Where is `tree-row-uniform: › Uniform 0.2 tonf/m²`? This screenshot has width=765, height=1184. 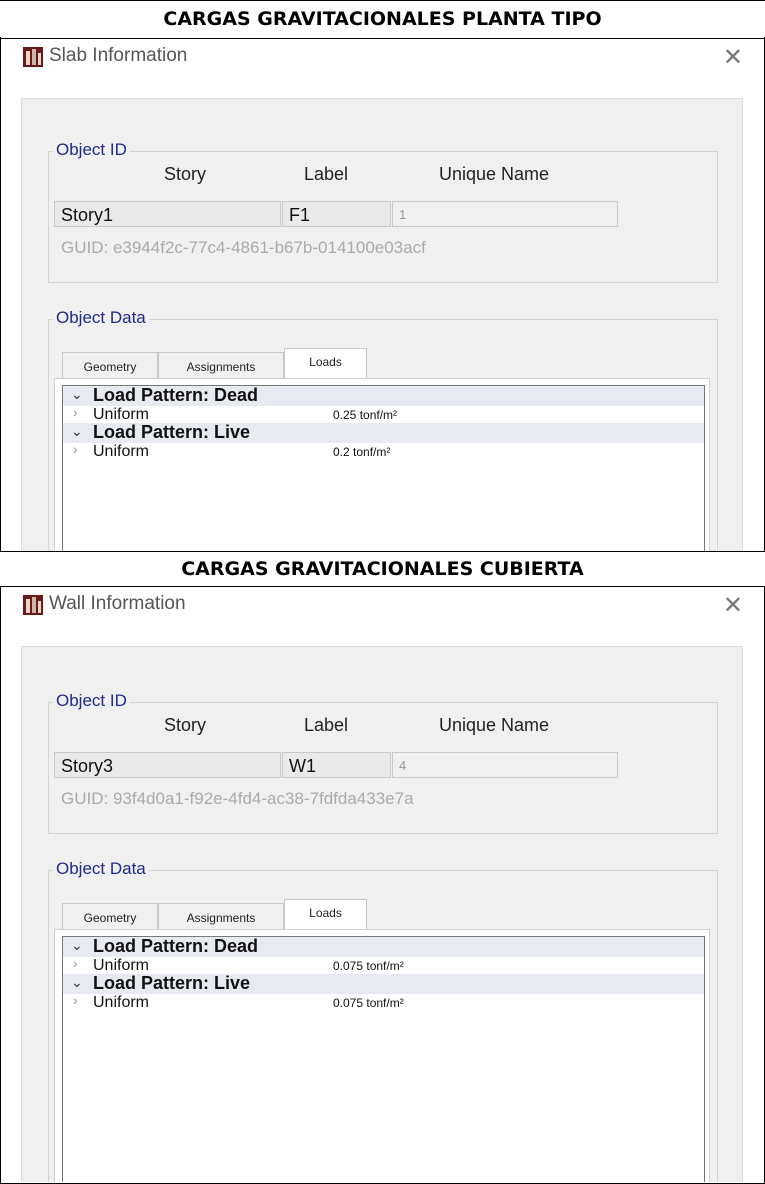
tree-row-uniform: › Uniform 0.2 tonf/m² is located at coordinates (383, 450).